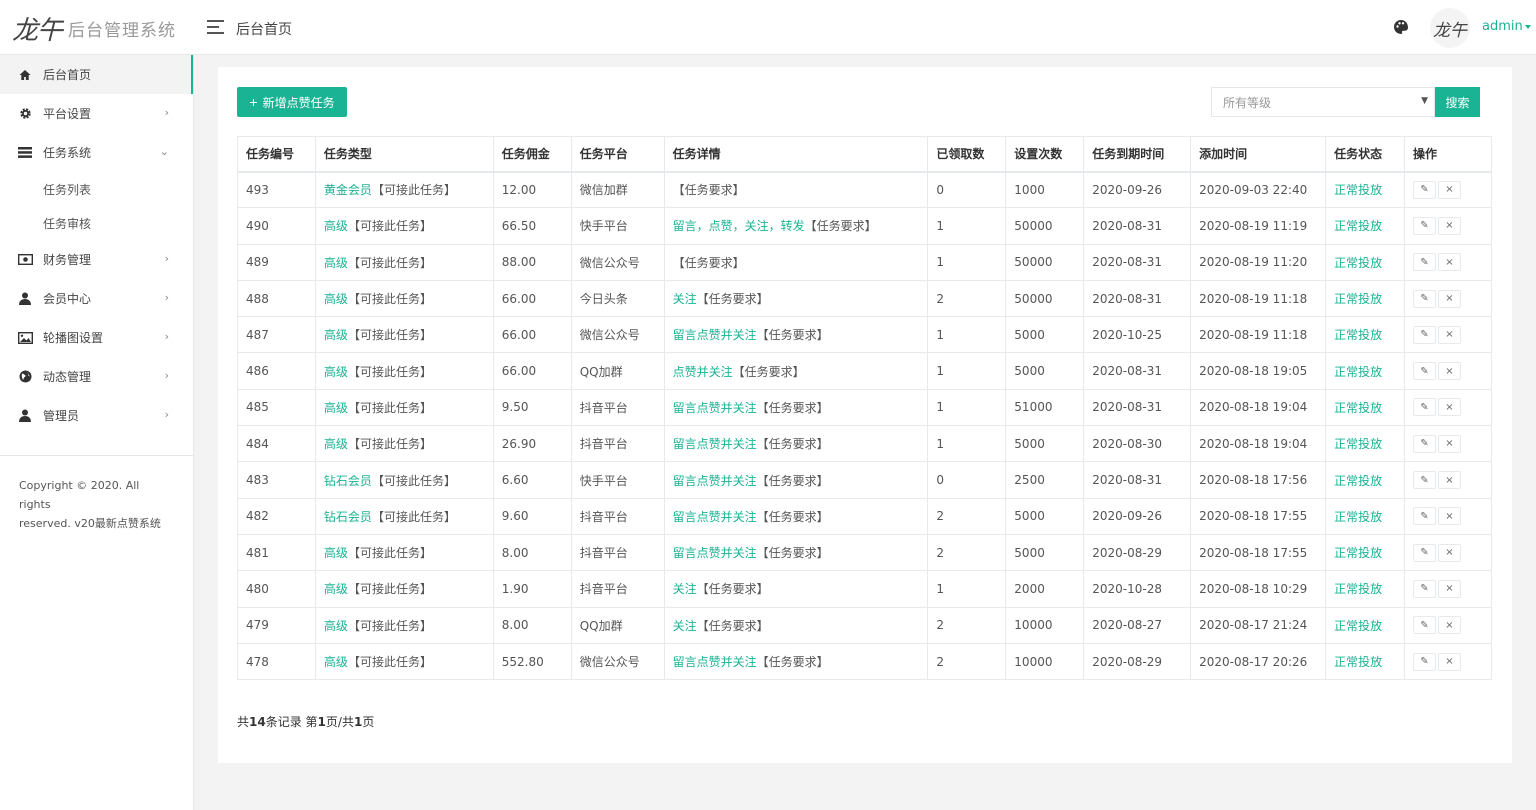  I want to click on sidebar-item-home: 后台首页, so click(96, 74).